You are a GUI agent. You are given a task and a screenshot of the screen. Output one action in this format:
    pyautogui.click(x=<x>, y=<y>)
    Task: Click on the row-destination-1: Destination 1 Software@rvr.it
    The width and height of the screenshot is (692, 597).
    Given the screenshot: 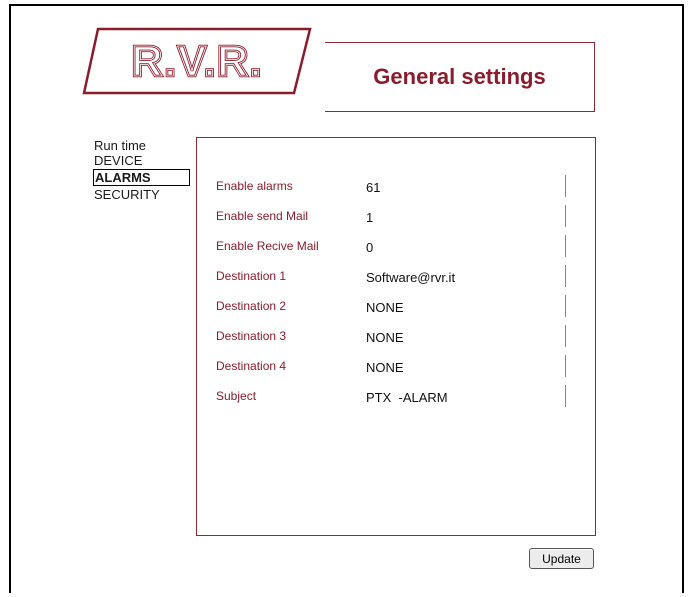 What is the action you would take?
    pyautogui.click(x=396, y=276)
    